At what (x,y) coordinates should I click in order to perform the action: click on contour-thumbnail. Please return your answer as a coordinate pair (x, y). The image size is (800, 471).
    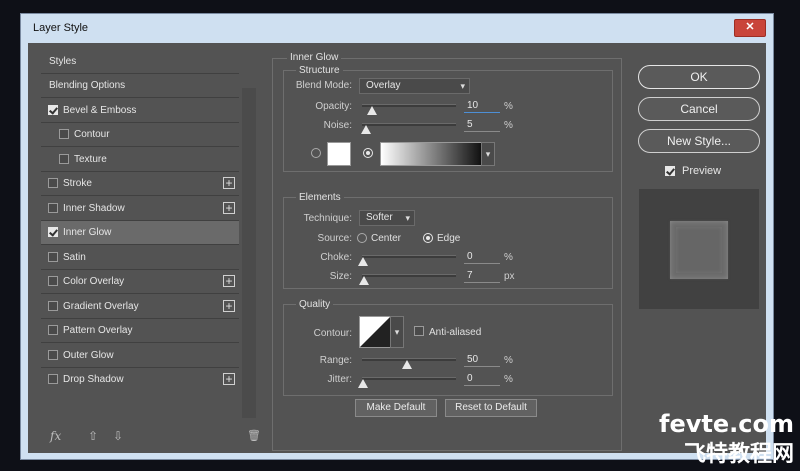
    Looking at the image, I should click on (375, 332).